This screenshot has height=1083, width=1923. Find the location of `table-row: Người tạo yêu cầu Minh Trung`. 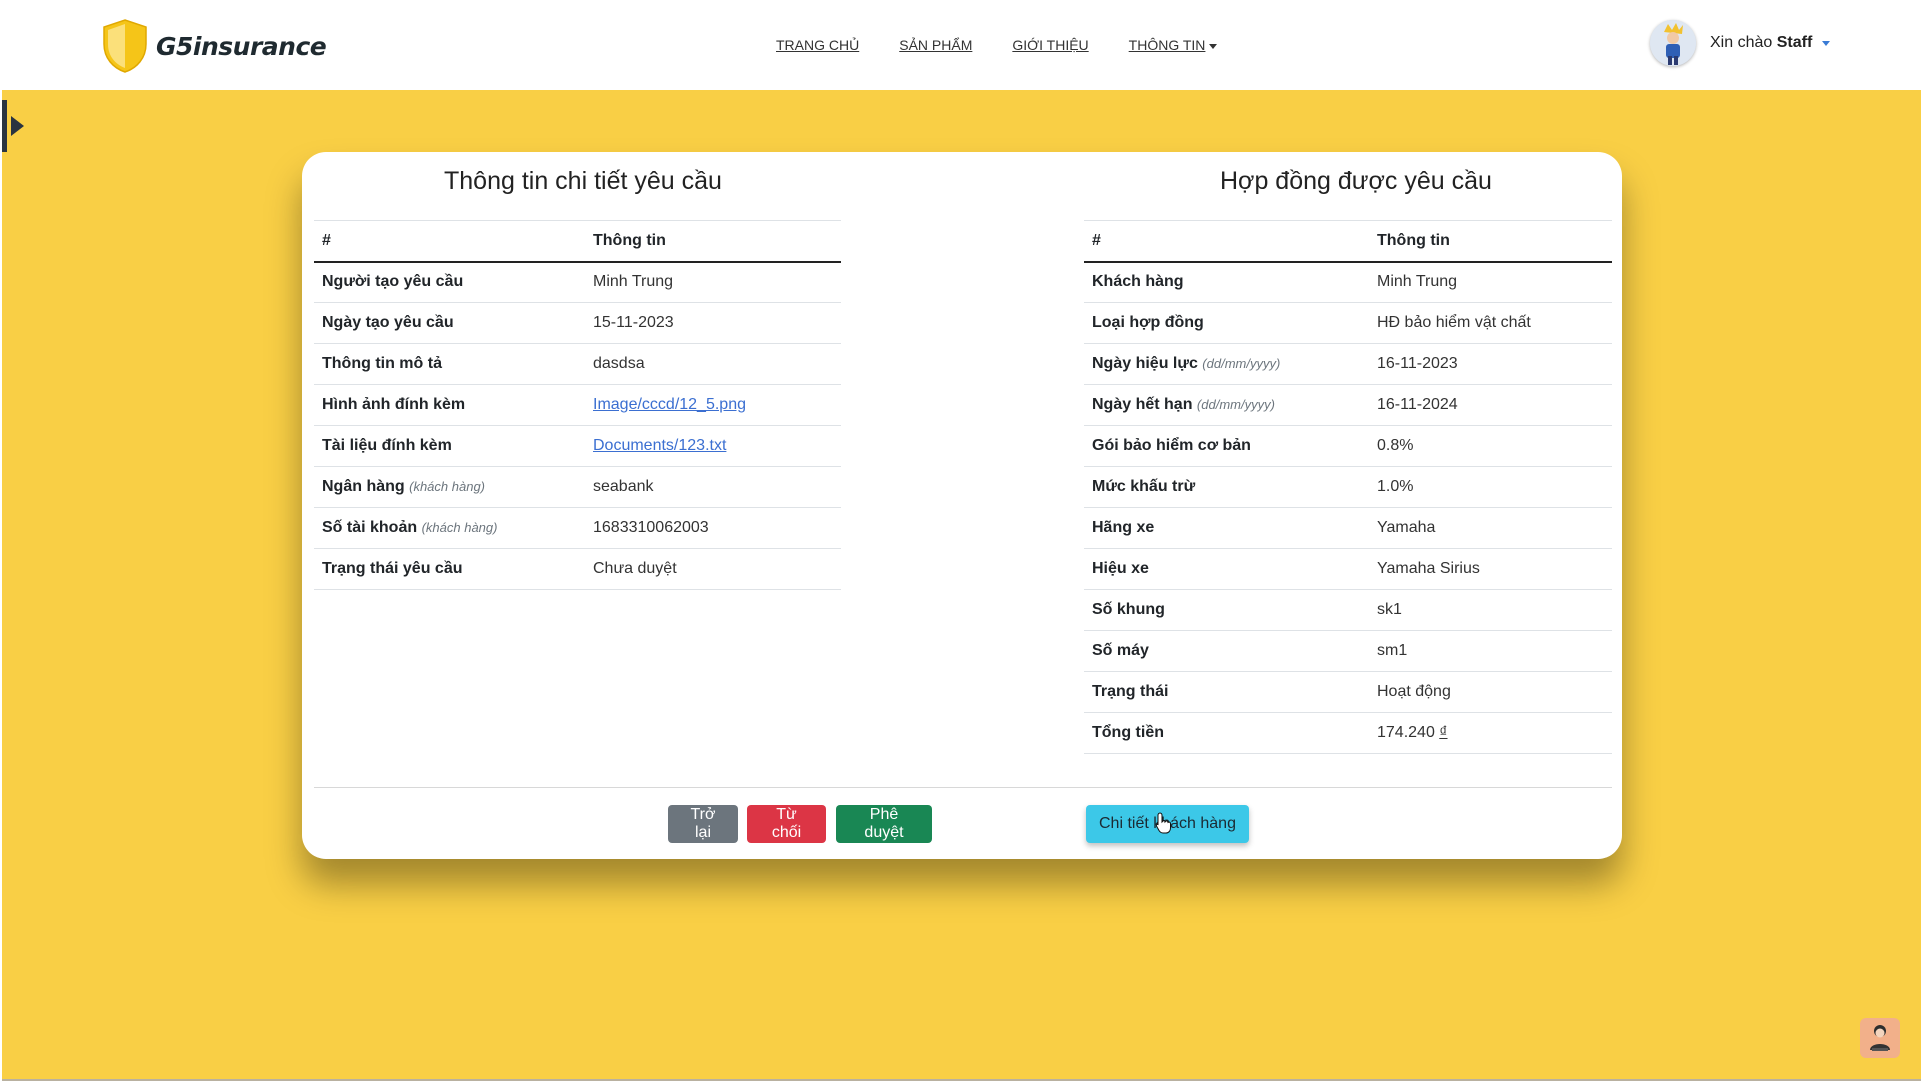

table-row: Người tạo yêu cầu Minh Trung is located at coordinates (577, 282).